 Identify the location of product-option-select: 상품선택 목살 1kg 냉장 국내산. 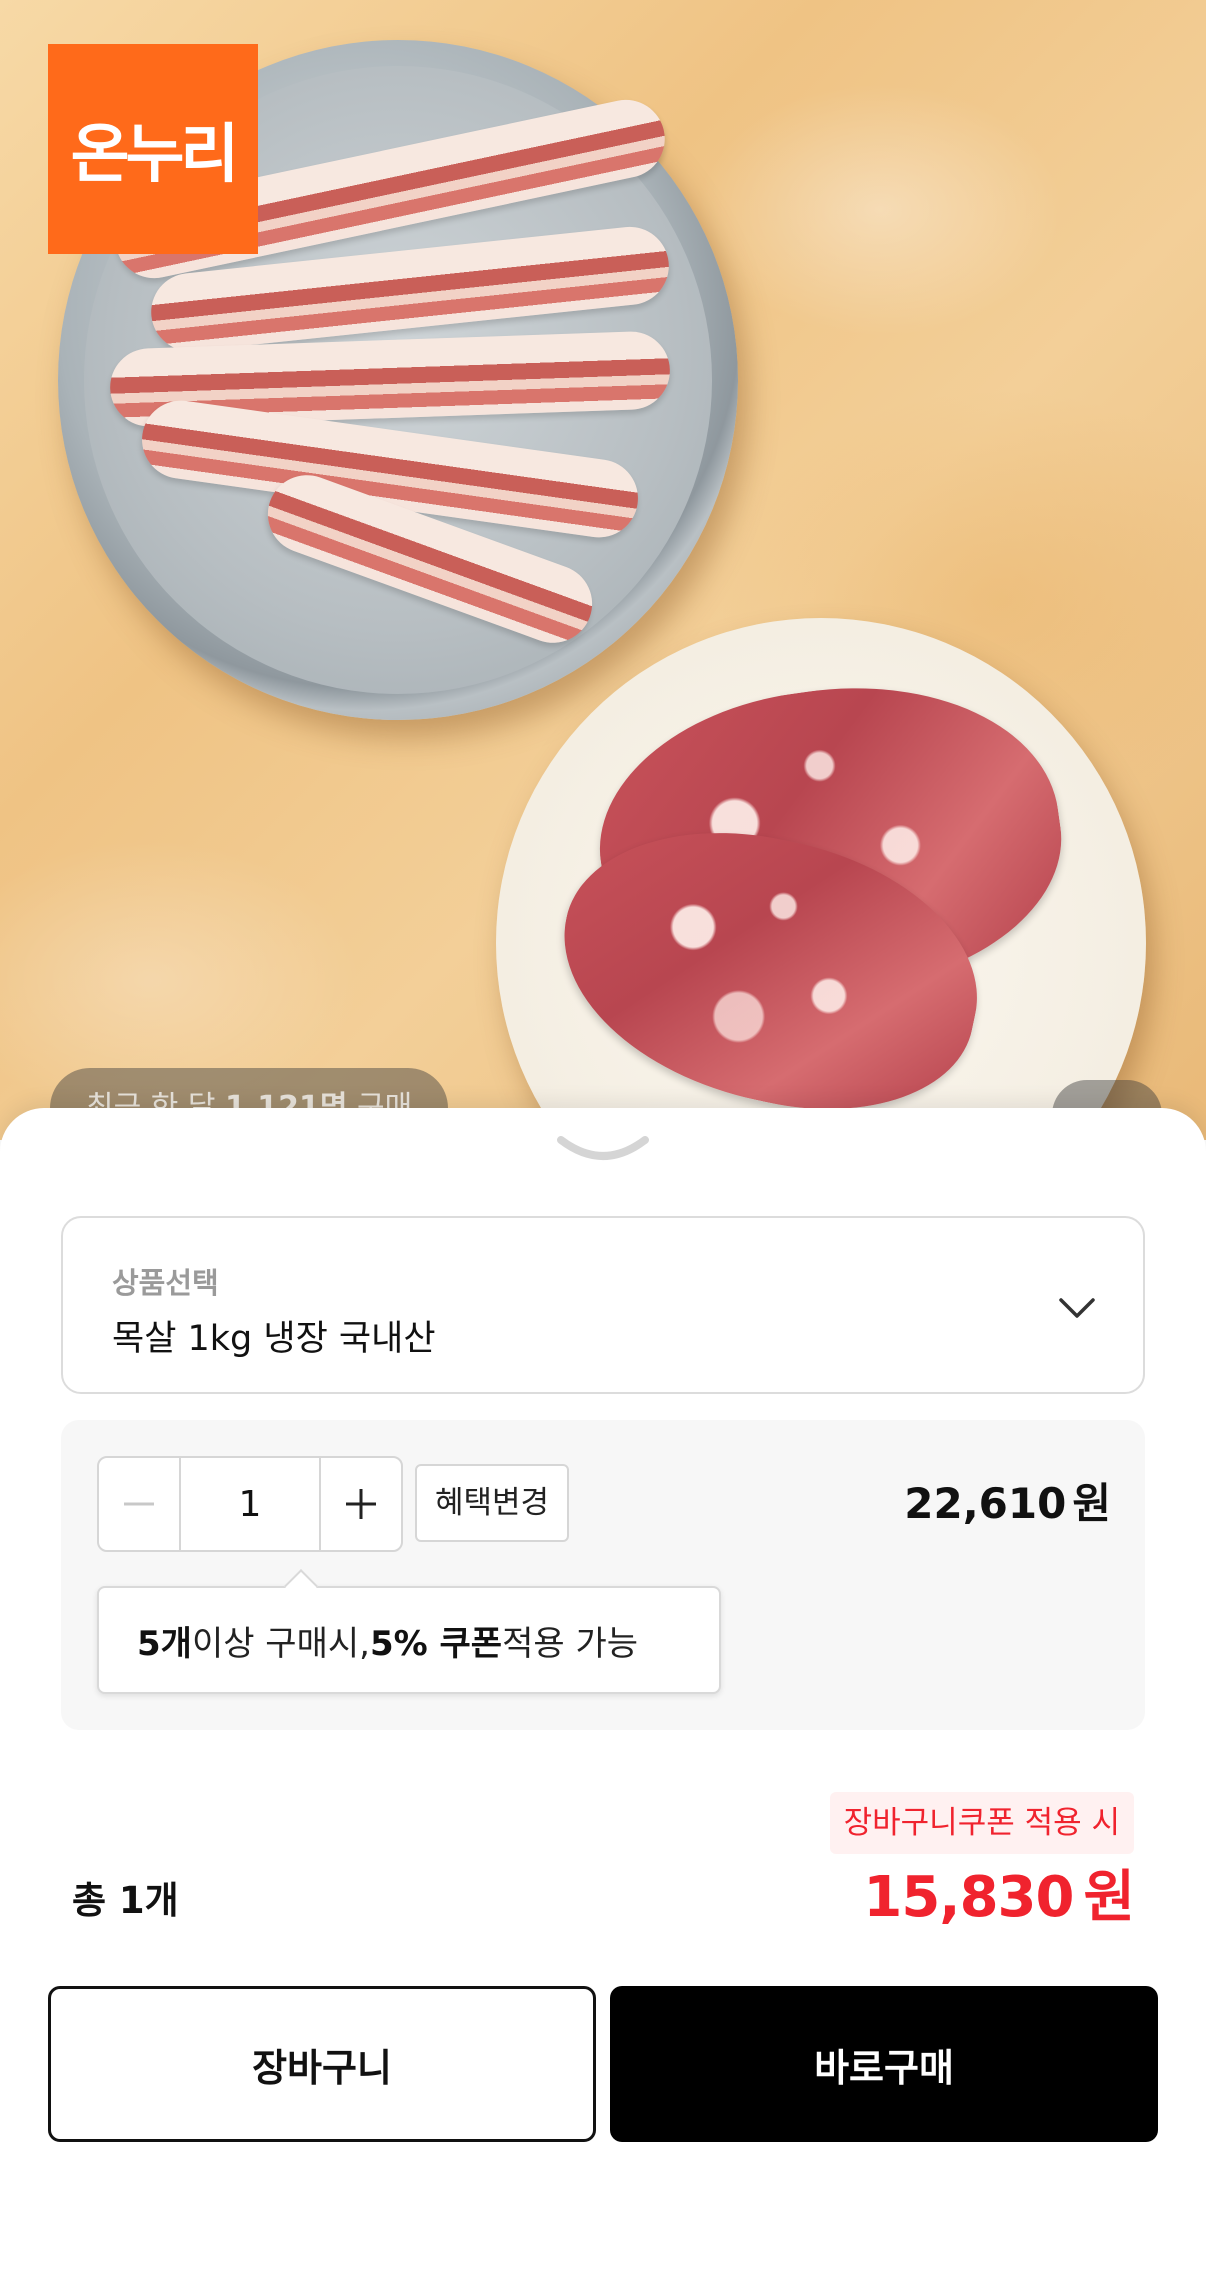
(603, 1305).